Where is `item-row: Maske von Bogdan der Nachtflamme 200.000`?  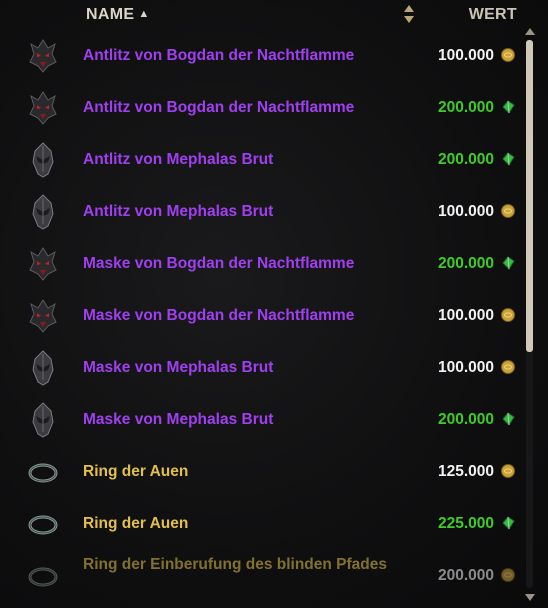
item-row: Maske von Bogdan der Nachtflamme 200.000 is located at coordinates (260, 264).